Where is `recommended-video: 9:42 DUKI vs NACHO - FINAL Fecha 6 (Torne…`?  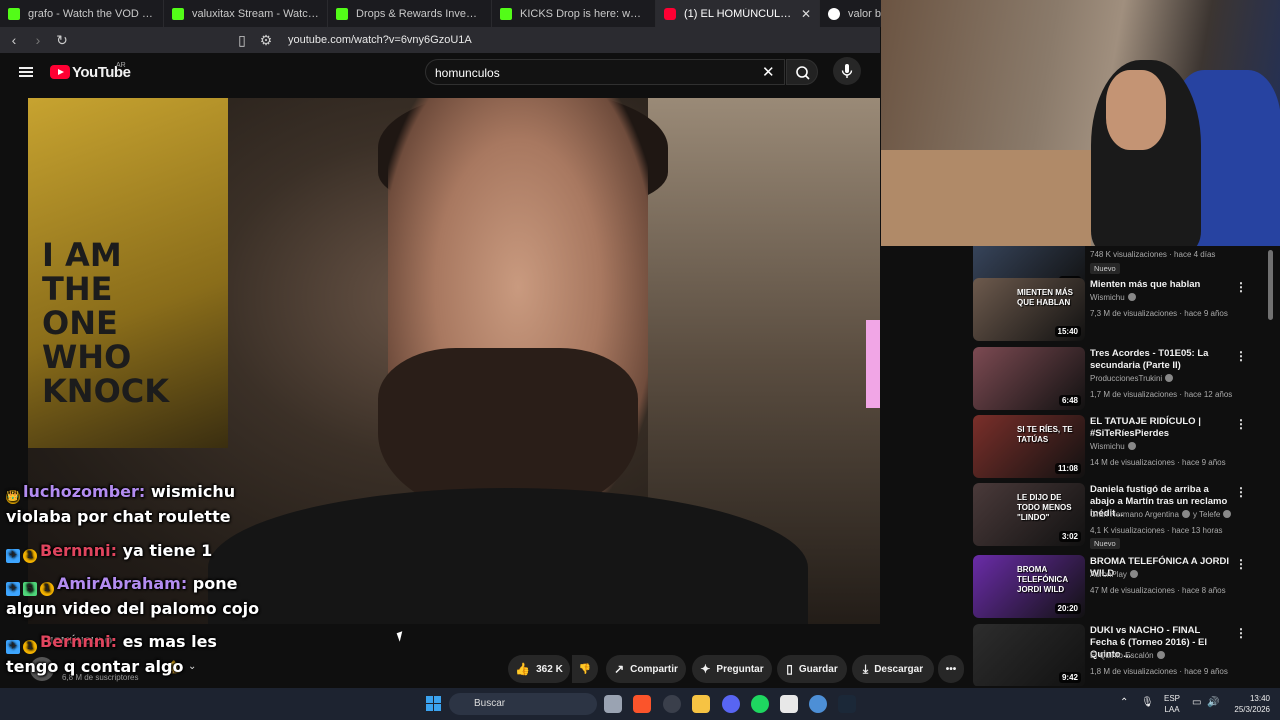
recommended-video: 9:42 DUKI vs NACHO - FINAL Fecha 6 (Torne… is located at coordinates (1123, 655).